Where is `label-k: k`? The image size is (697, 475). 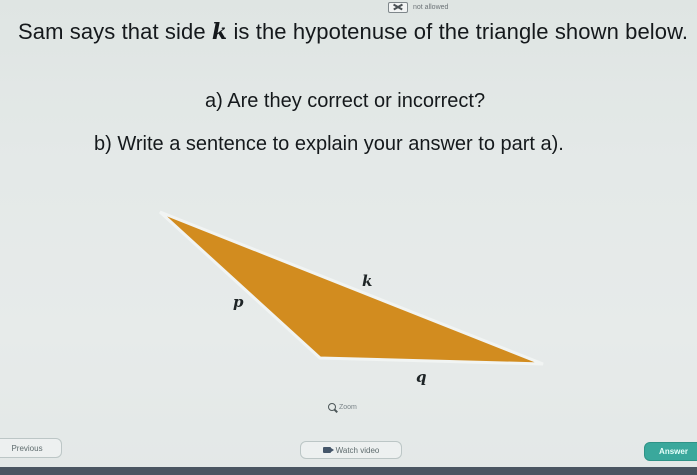
label-k: k is located at coordinates (367, 281).